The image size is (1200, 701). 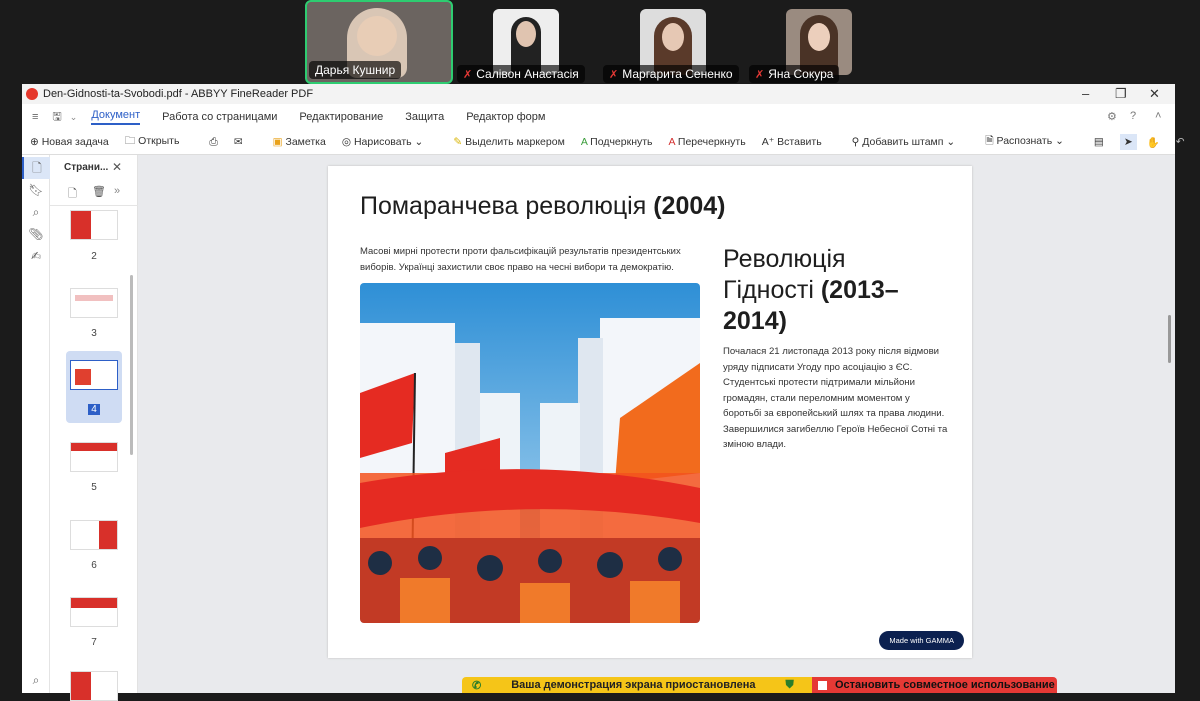 I want to click on participant-label: ✗ Яна Сокура, so click(x=794, y=74).